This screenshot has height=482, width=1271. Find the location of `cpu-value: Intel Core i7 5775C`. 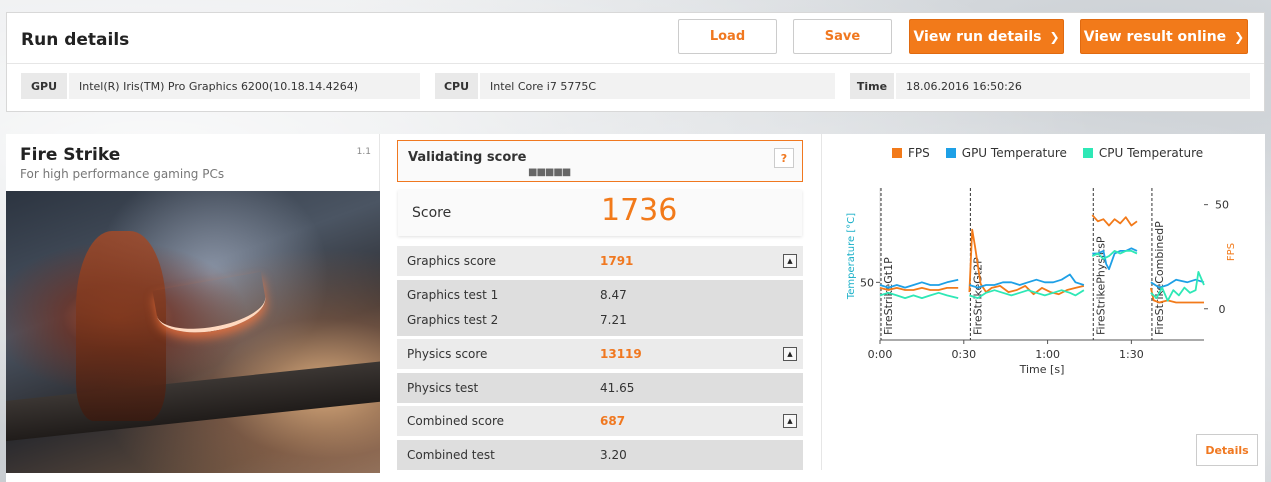

cpu-value: Intel Core i7 5775C is located at coordinates (657, 86).